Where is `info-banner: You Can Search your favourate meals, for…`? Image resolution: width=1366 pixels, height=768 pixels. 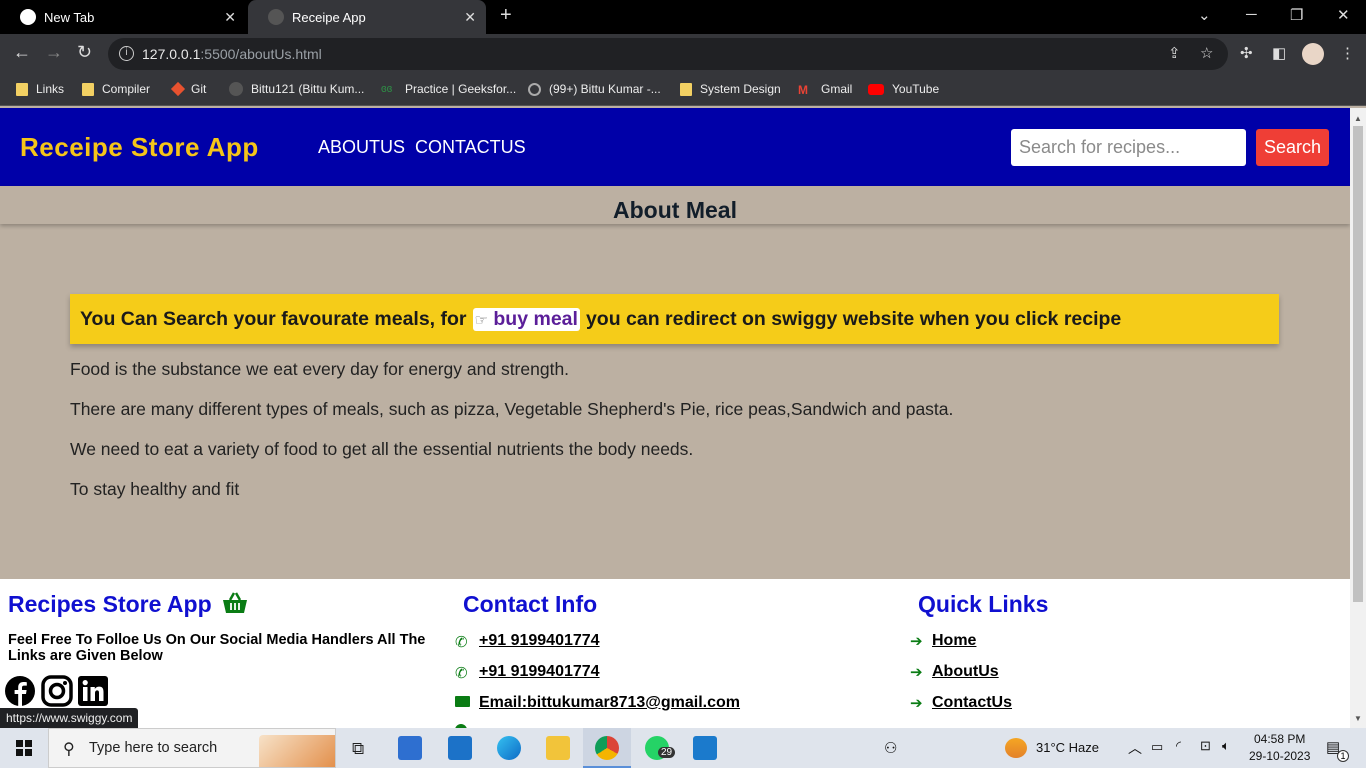 info-banner: You Can Search your favourate meals, for… is located at coordinates (674, 319).